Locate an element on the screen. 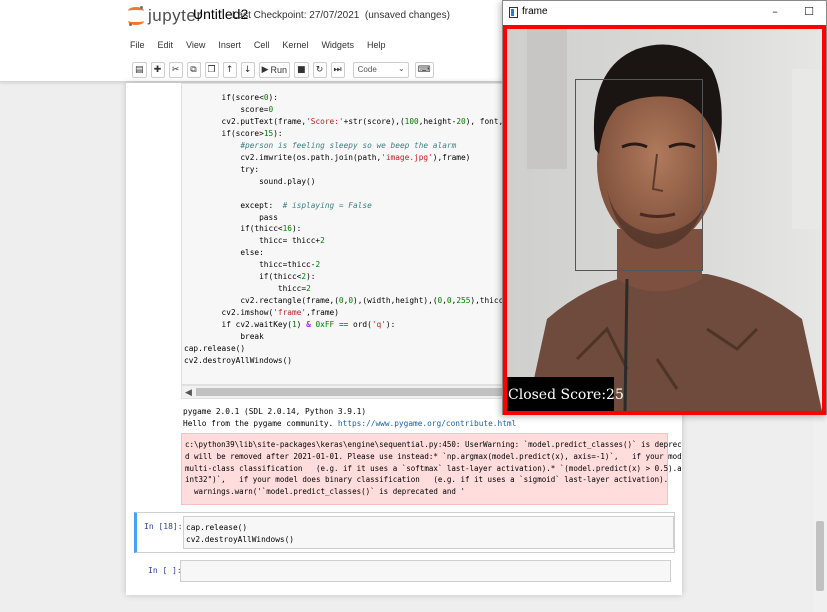 The image size is (827, 612). move-down-button: ↓ is located at coordinates (247, 70).